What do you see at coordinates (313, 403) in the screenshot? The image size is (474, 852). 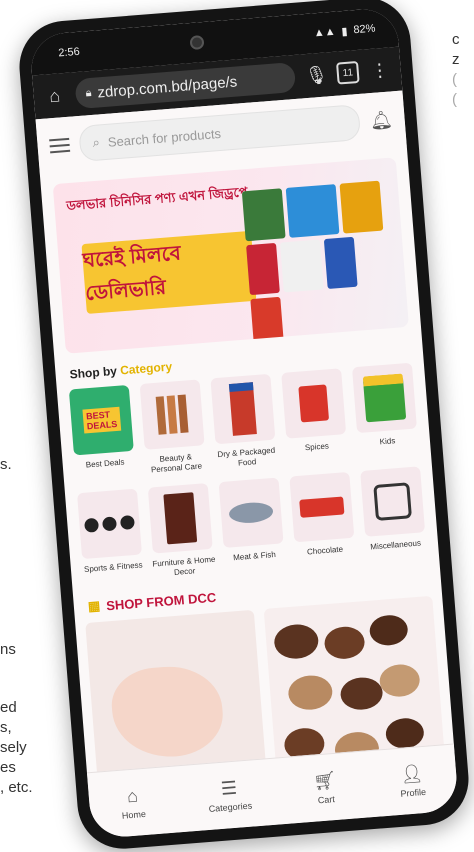 I see `spice-packet-icon` at bounding box center [313, 403].